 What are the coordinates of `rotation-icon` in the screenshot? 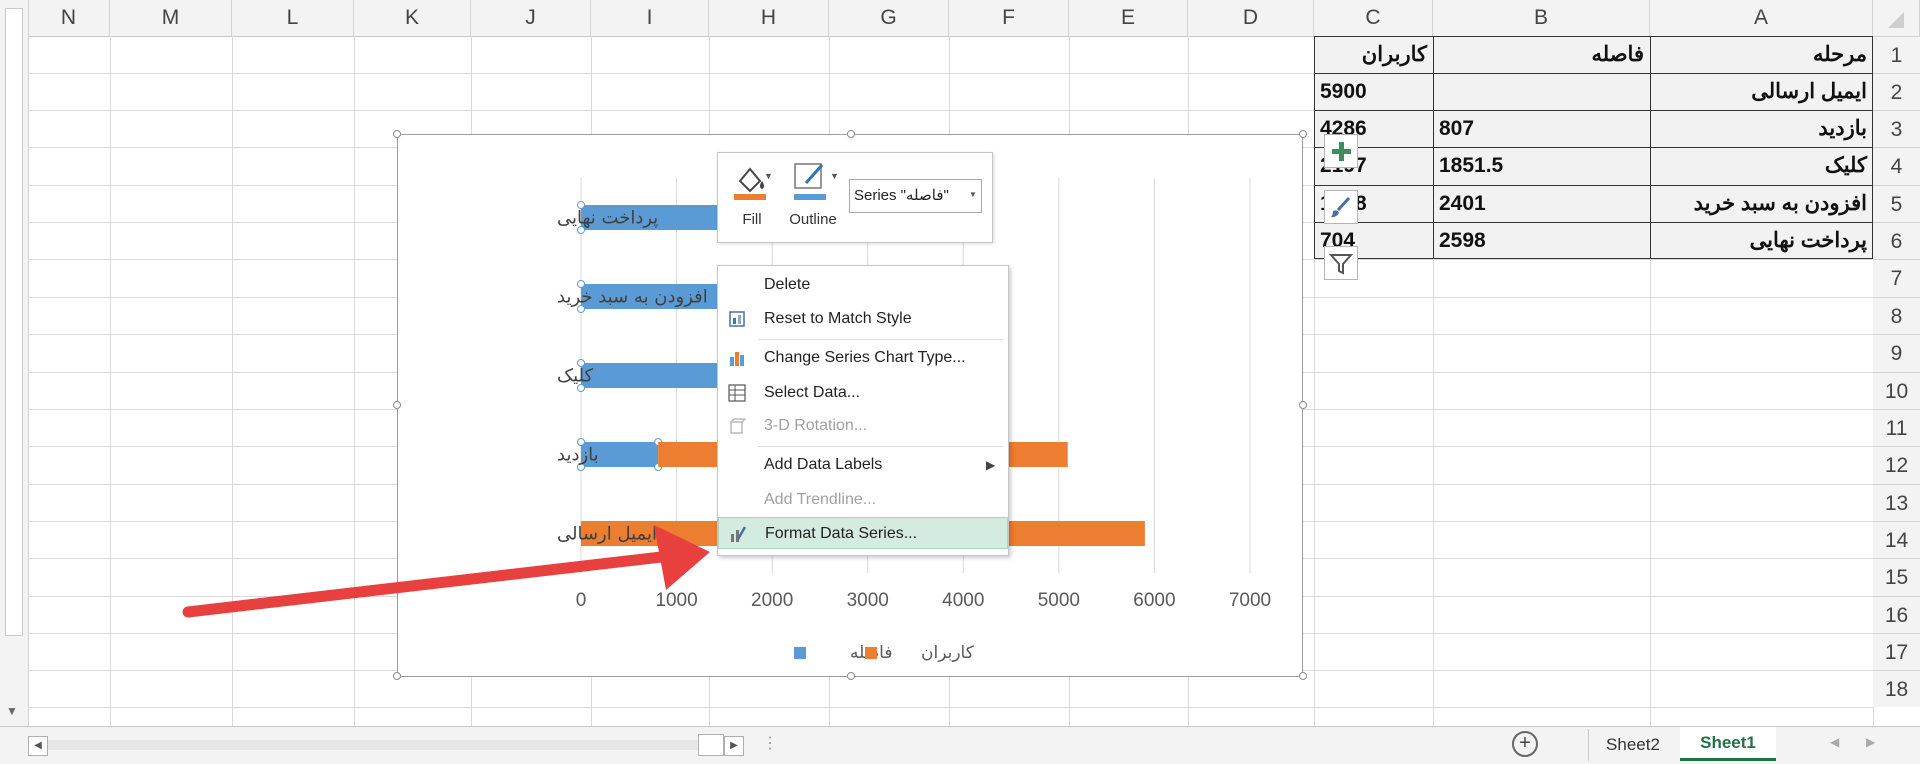 It's located at (738, 426).